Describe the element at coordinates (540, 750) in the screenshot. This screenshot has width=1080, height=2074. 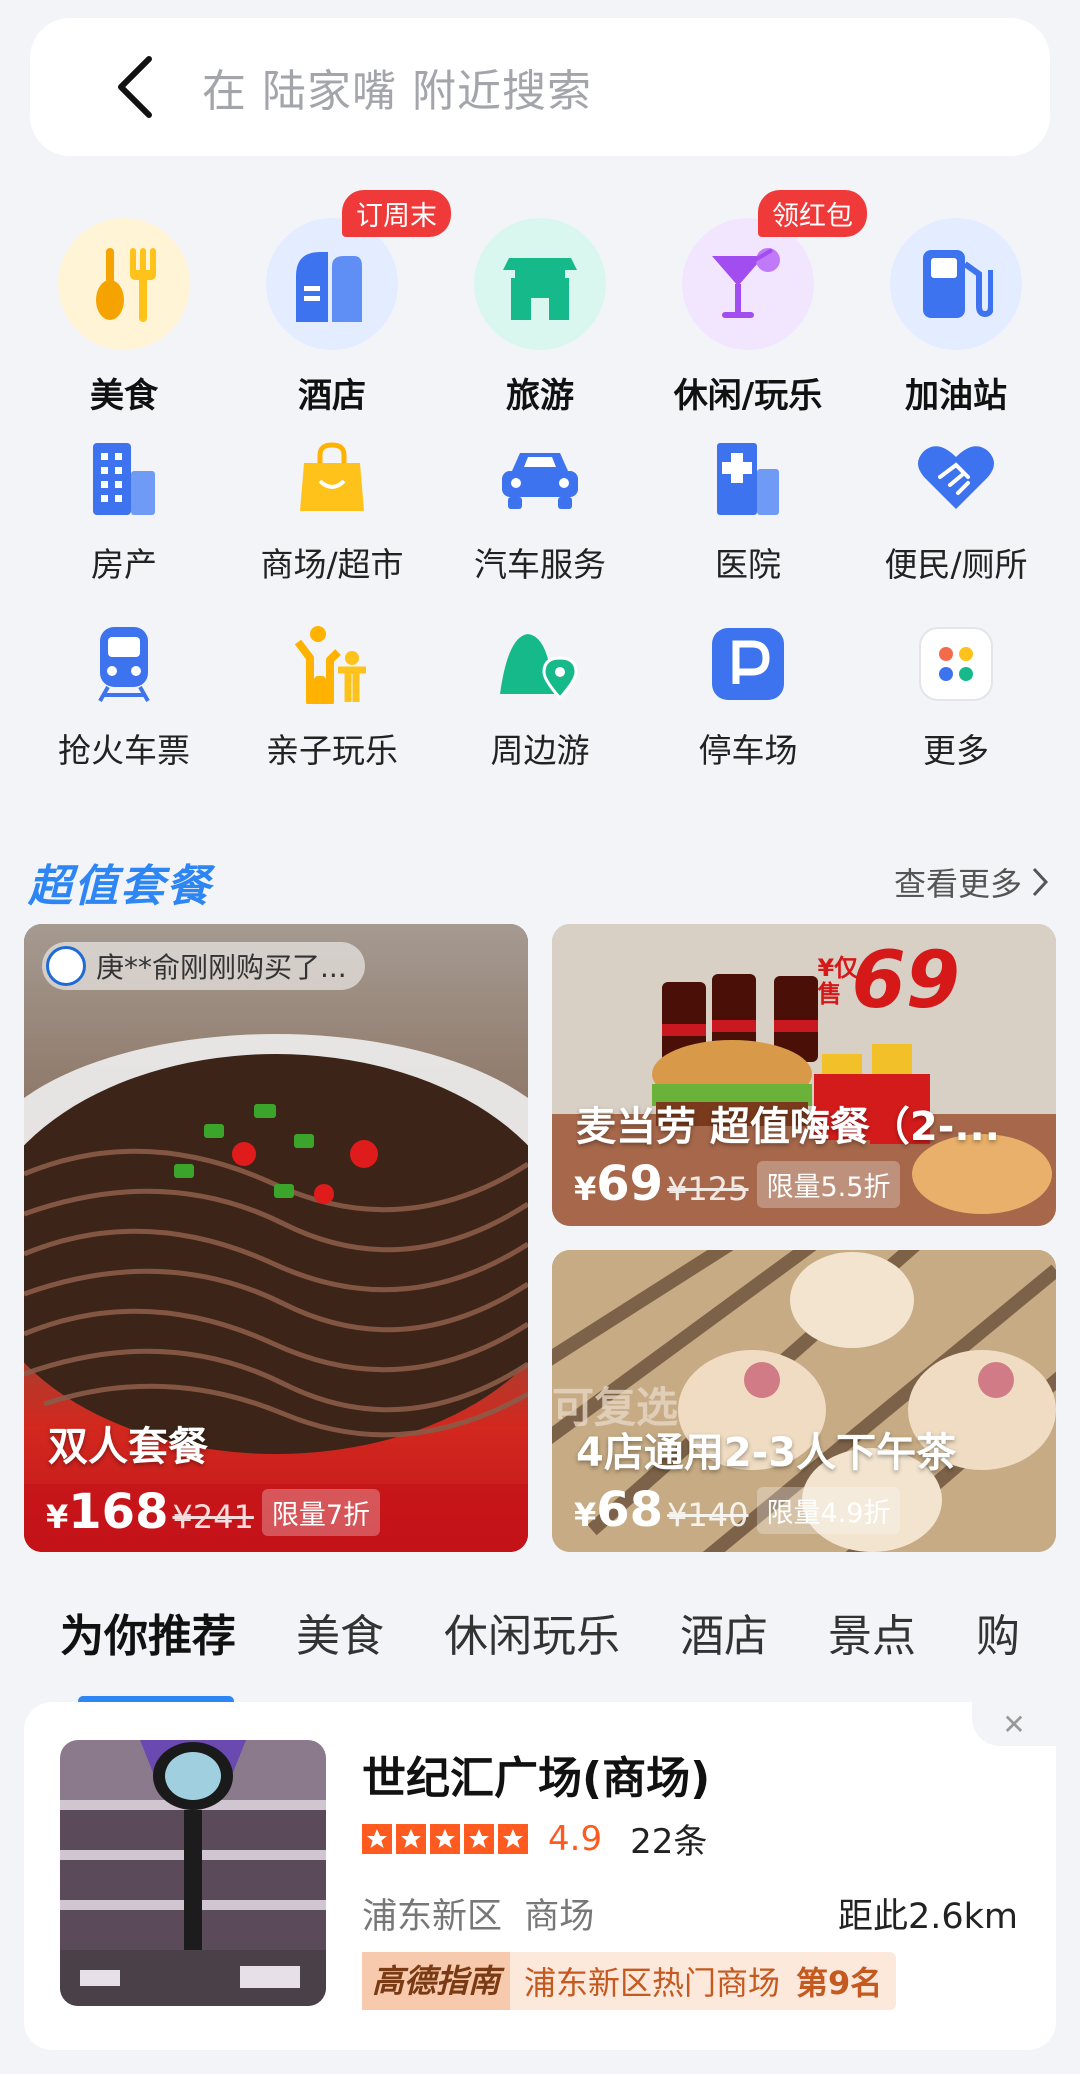
I see `category-label: 周边游` at that location.